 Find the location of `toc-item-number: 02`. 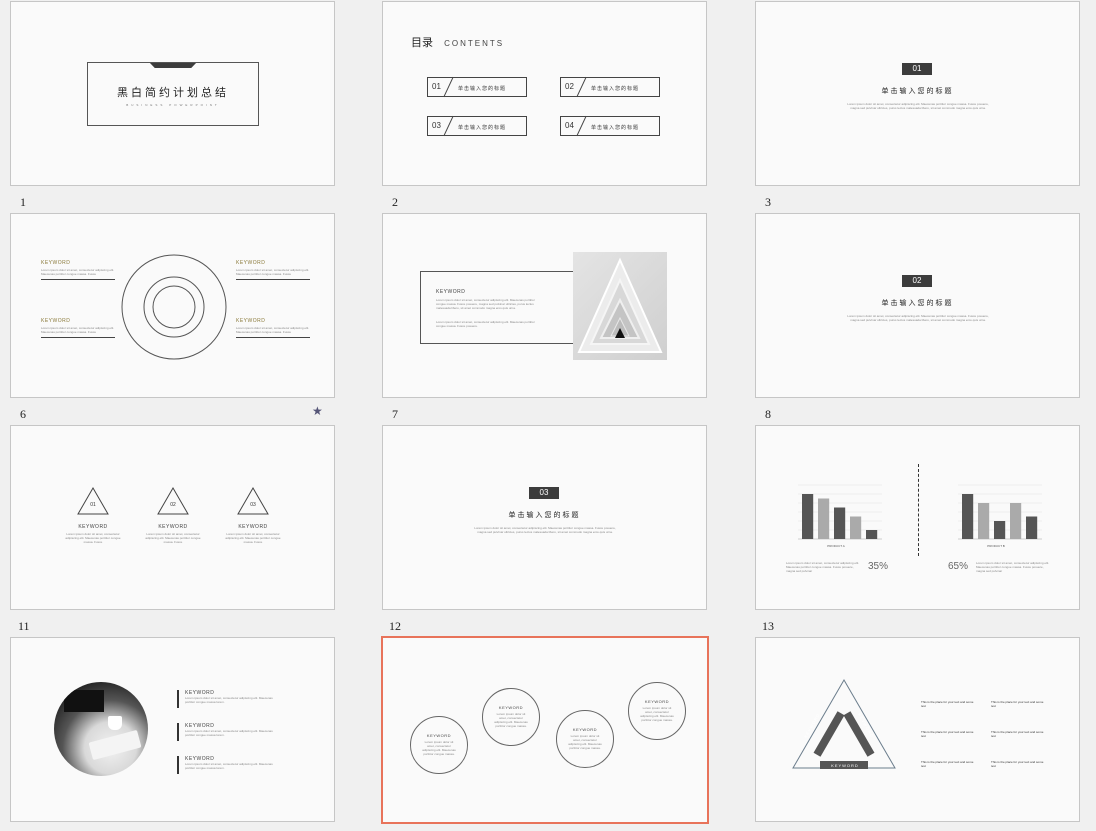

toc-item-number: 02 is located at coordinates (569, 86).